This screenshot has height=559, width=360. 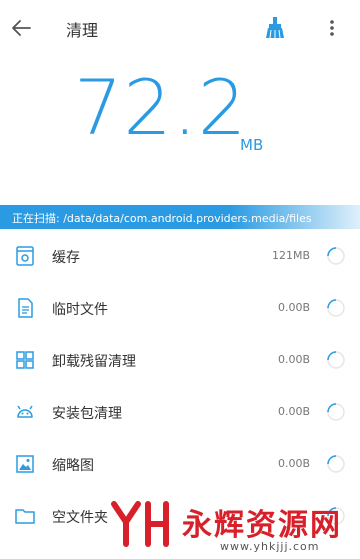 I want to click on list-item-label: 缩略图, so click(x=73, y=466).